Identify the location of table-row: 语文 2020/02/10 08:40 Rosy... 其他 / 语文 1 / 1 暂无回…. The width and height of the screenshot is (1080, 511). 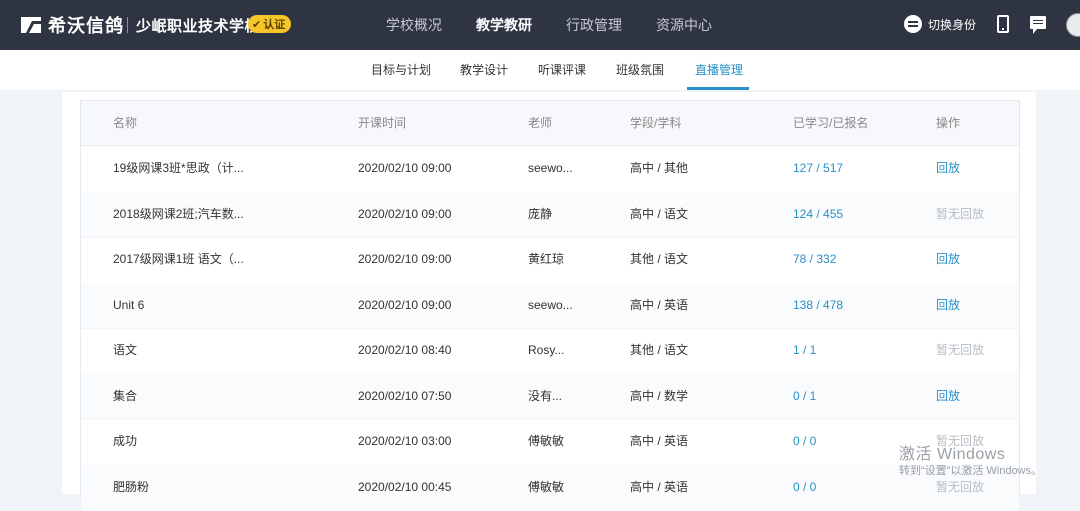
(550, 351).